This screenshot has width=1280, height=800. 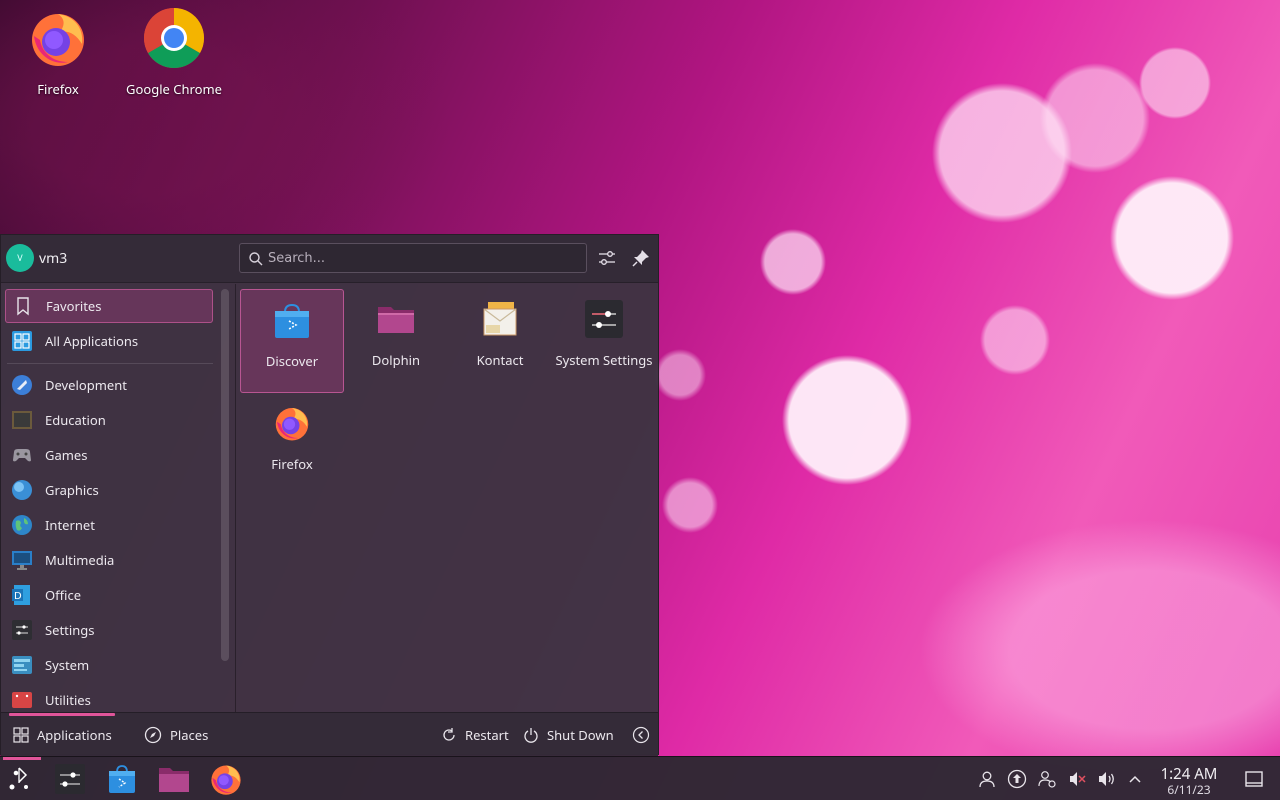 What do you see at coordinates (22, 560) in the screenshot?
I see `multimedia-icon` at bounding box center [22, 560].